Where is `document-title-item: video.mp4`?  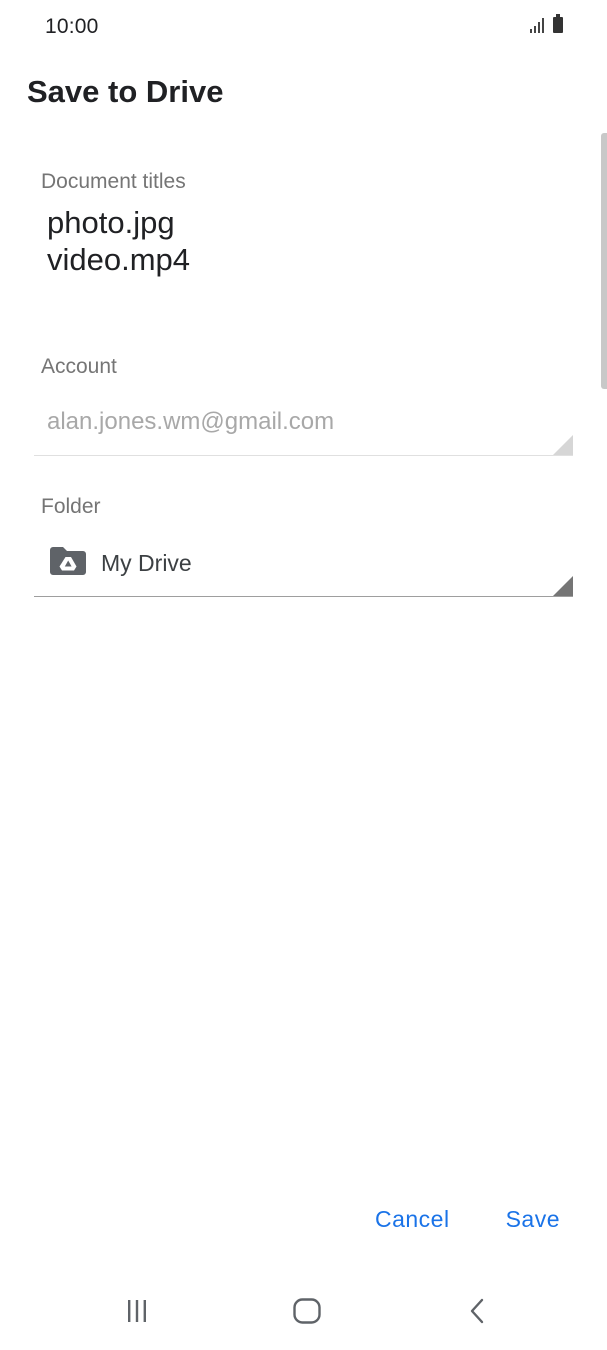
document-title-item: video.mp4 is located at coordinates (119, 259).